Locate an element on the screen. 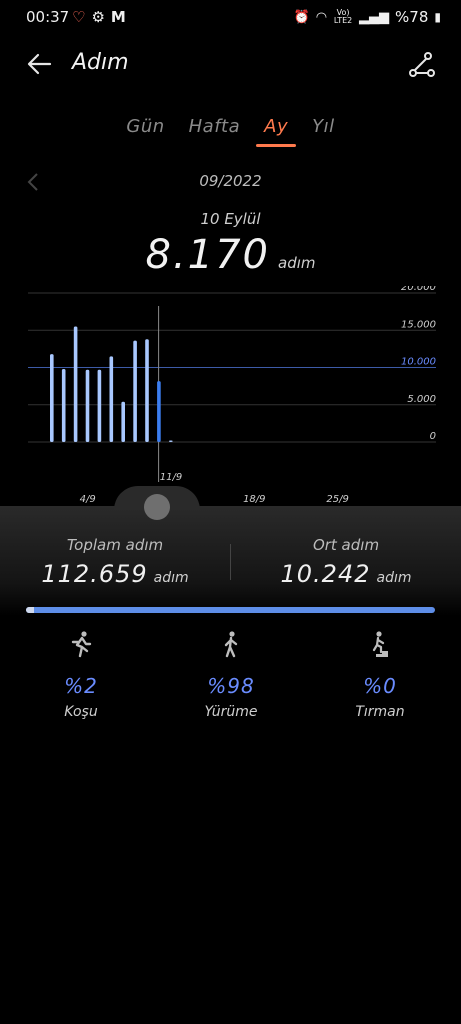 This screenshot has width=461, height=1024. walking-label: Yürüme is located at coordinates (231, 712).